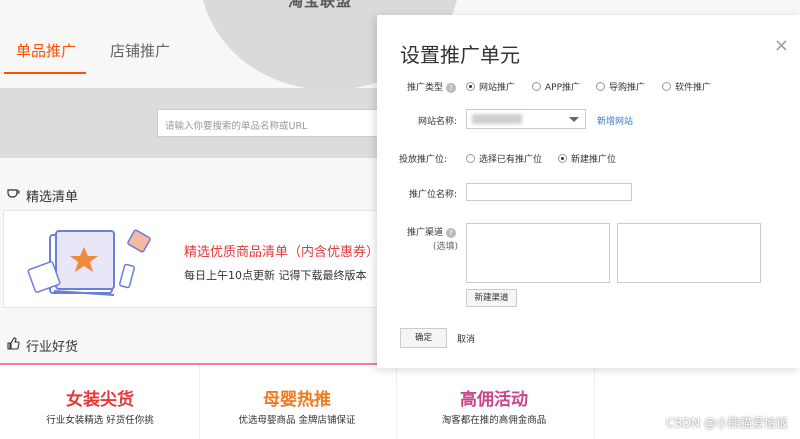 The width and height of the screenshot is (800, 439). What do you see at coordinates (320, 5) in the screenshot?
I see `page-logo-title: 淘宝联盟` at bounding box center [320, 5].